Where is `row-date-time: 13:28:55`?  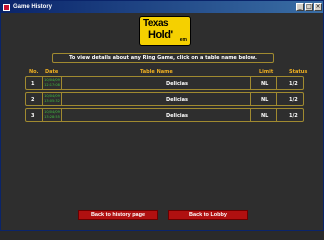 row-date-time: 13:28:55 is located at coordinates (52, 117).